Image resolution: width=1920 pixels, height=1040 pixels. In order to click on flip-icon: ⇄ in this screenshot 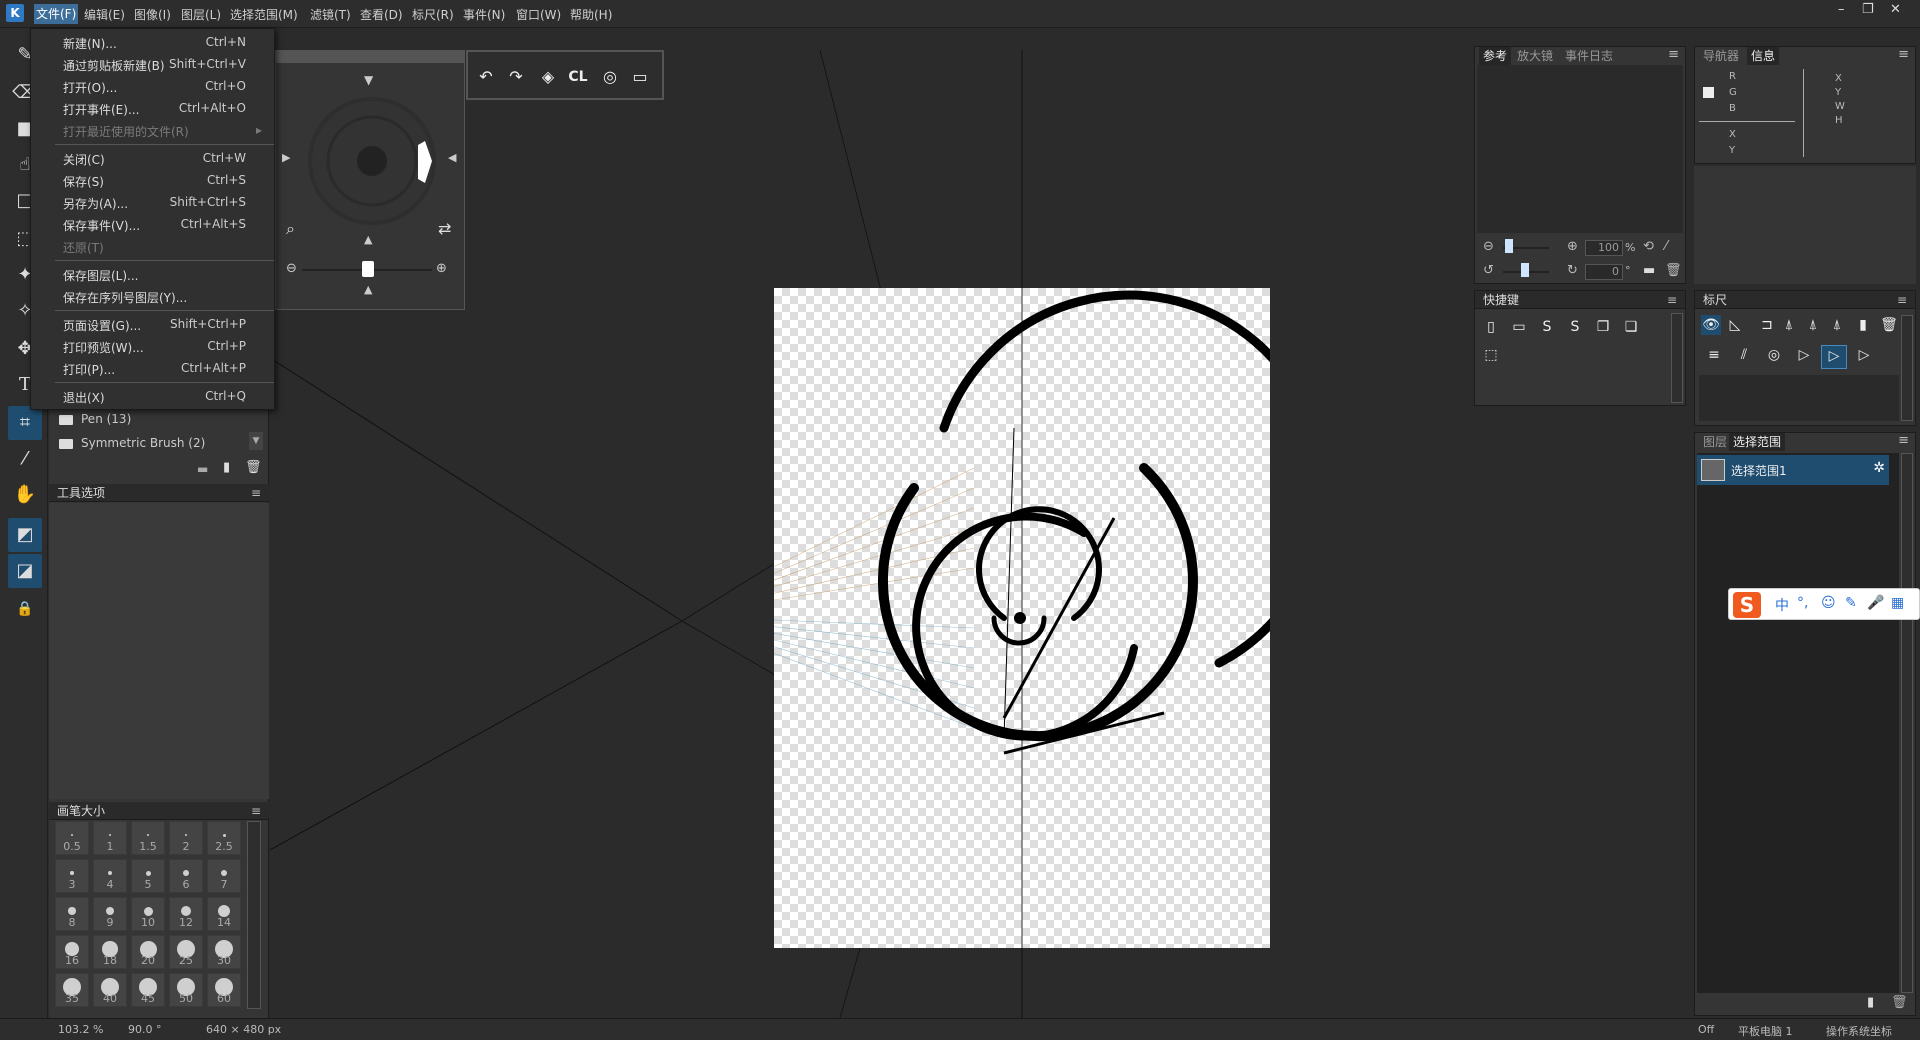, I will do `click(444, 228)`.